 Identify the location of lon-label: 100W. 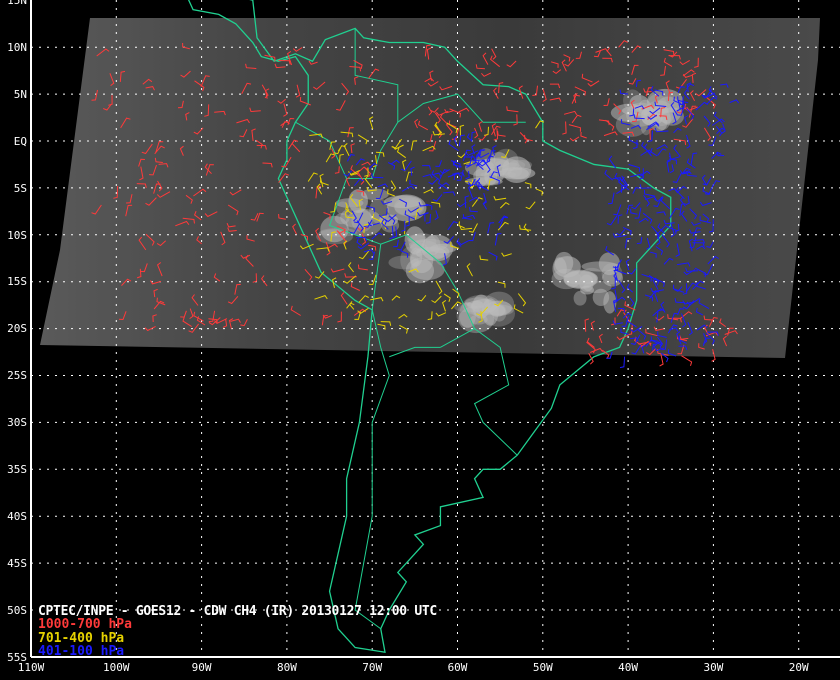
(116, 667).